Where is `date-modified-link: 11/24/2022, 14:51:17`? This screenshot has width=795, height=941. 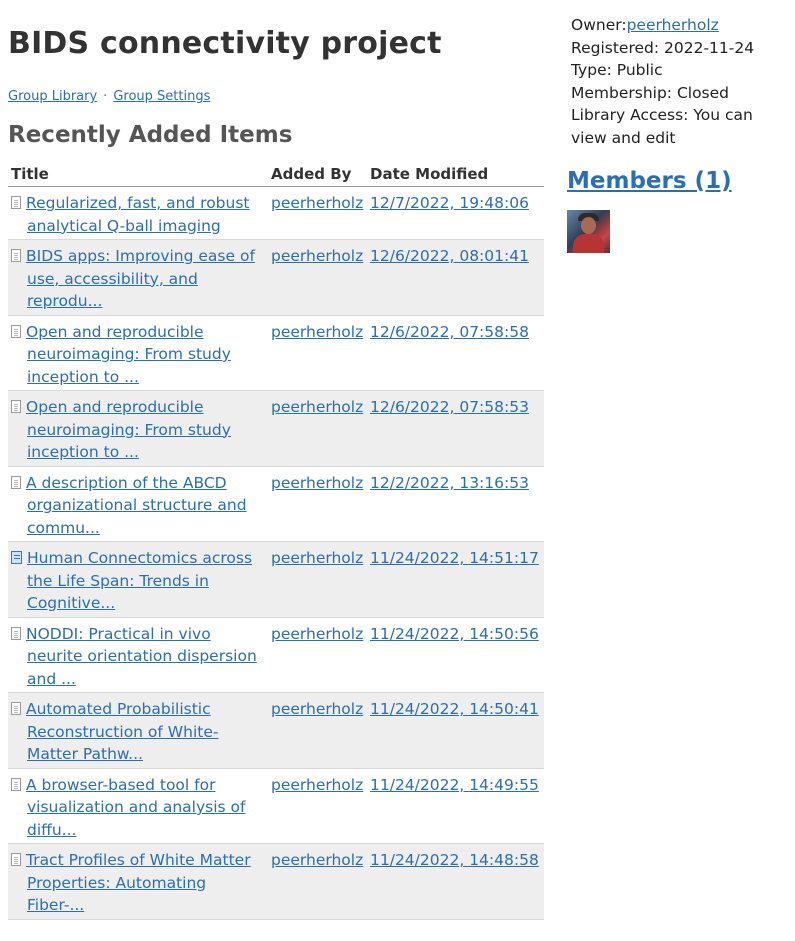 date-modified-link: 11/24/2022, 14:51:17 is located at coordinates (454, 558).